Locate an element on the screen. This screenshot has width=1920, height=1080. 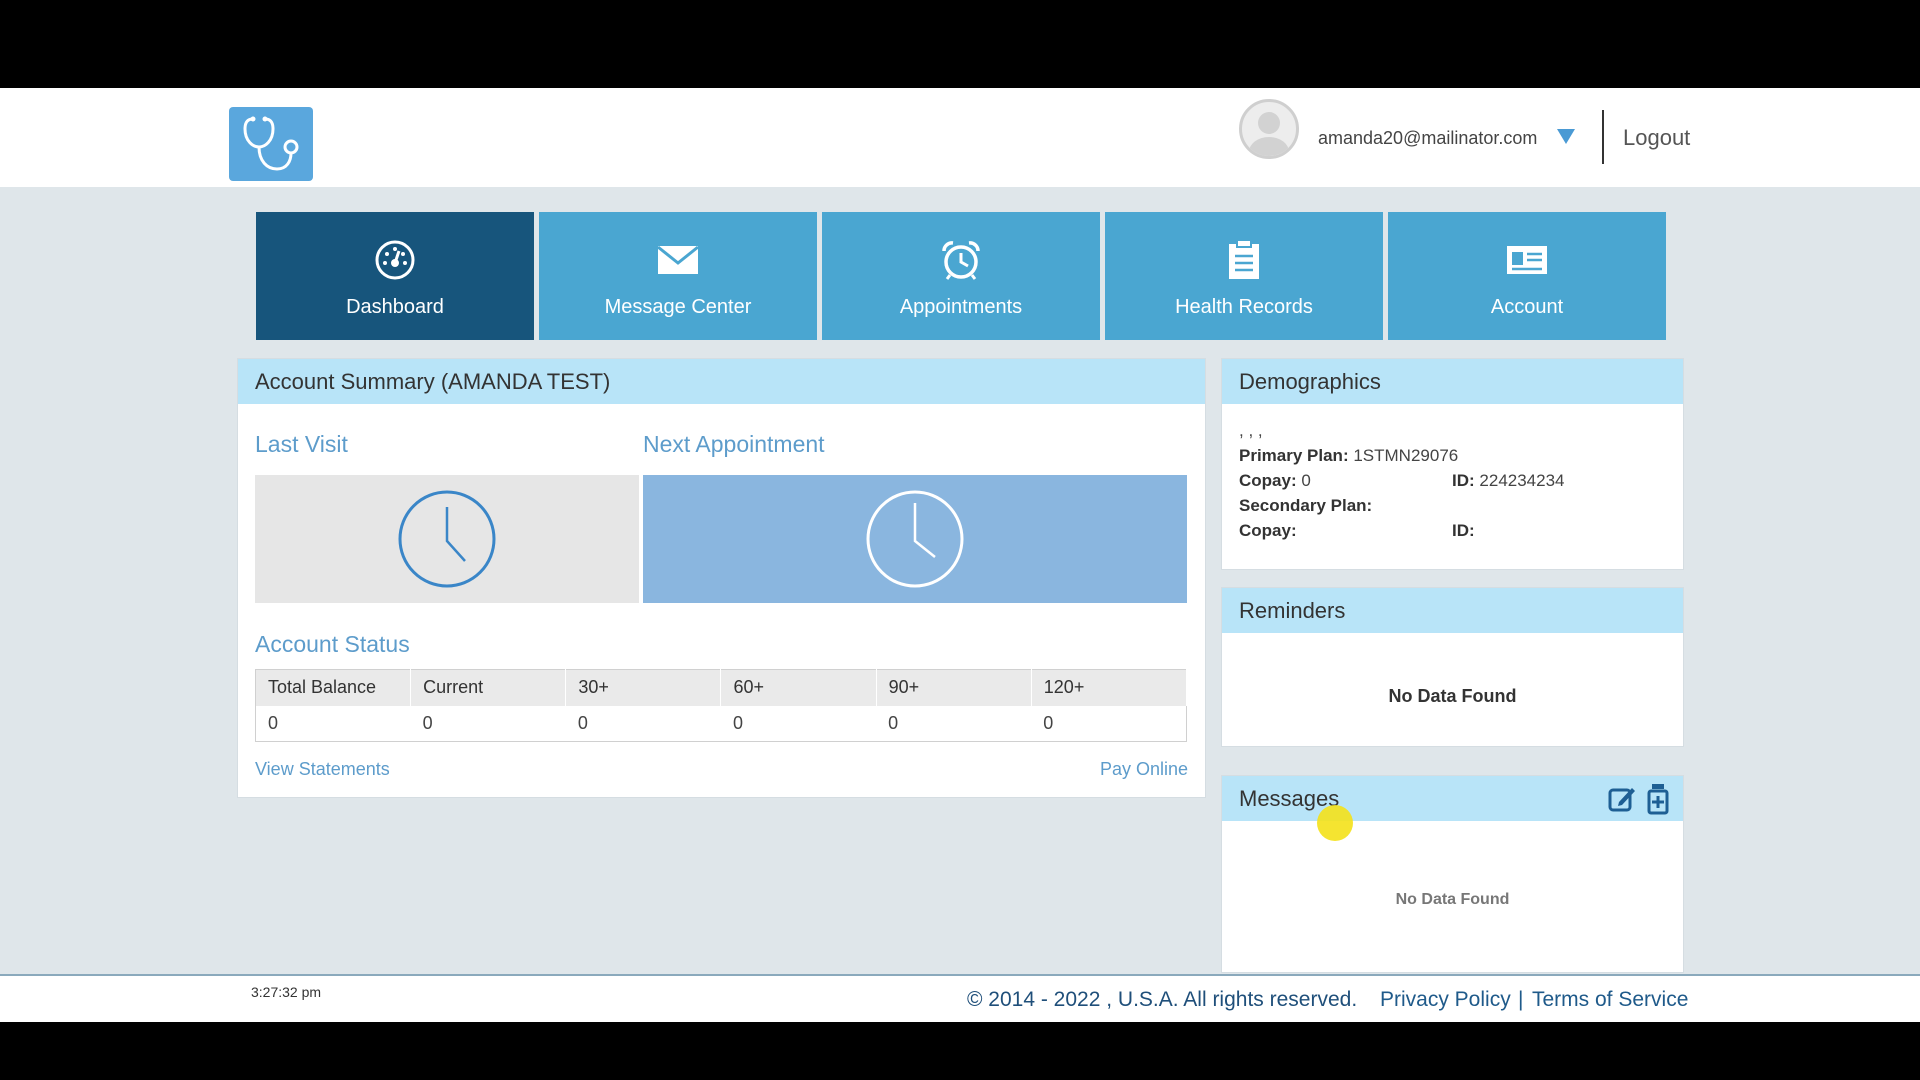
reminders-panel: Reminders No Data Found is located at coordinates (1452, 667).